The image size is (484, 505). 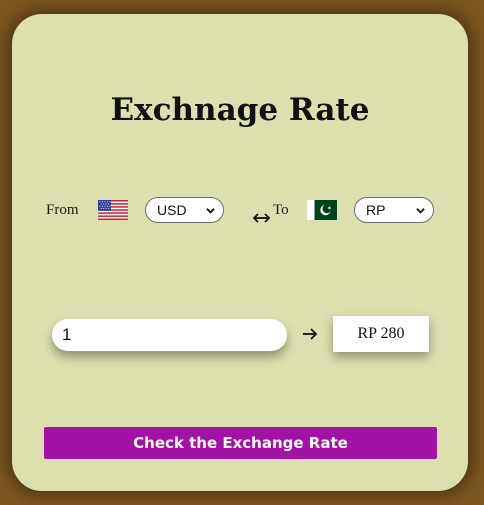 What do you see at coordinates (169, 335) in the screenshot?
I see `amount-input: 1` at bounding box center [169, 335].